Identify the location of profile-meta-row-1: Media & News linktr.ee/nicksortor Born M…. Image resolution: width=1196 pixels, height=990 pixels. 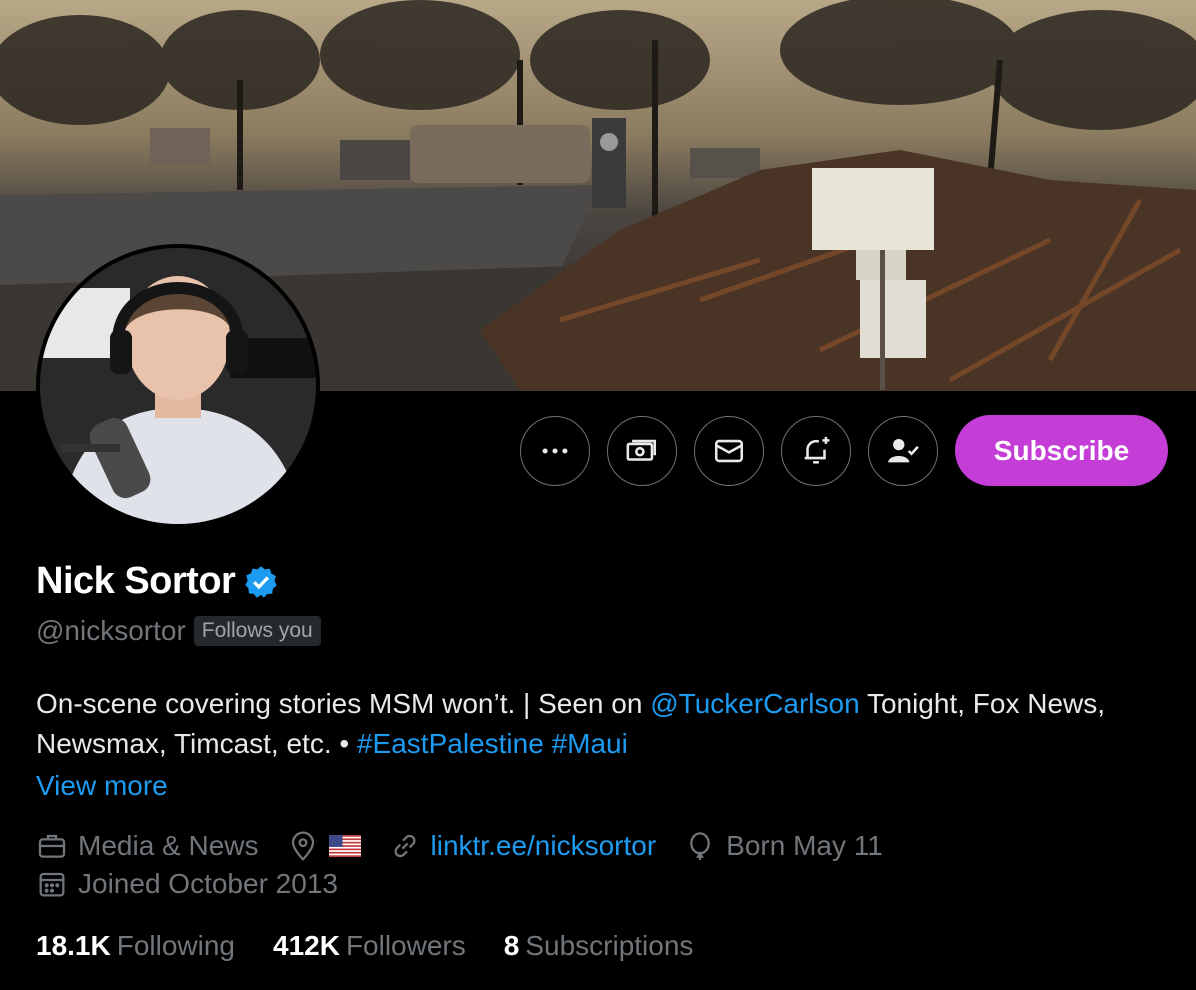
(473, 846).